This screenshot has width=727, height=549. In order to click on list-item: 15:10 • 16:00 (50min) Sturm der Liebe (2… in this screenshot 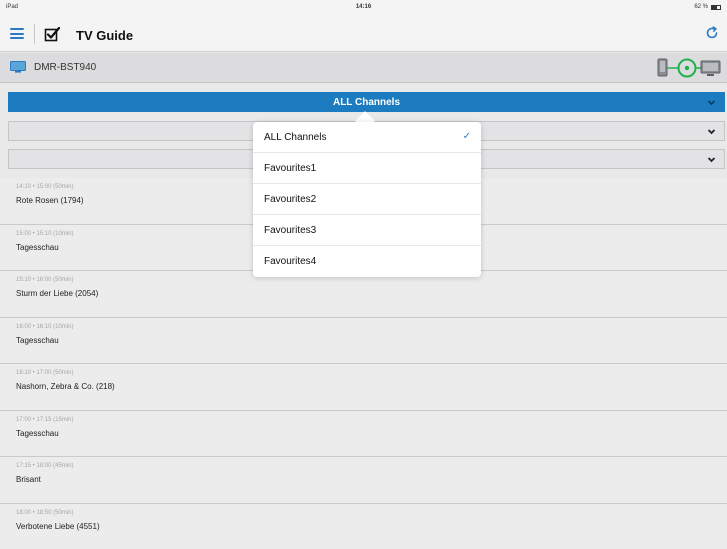, I will do `click(363, 294)`.